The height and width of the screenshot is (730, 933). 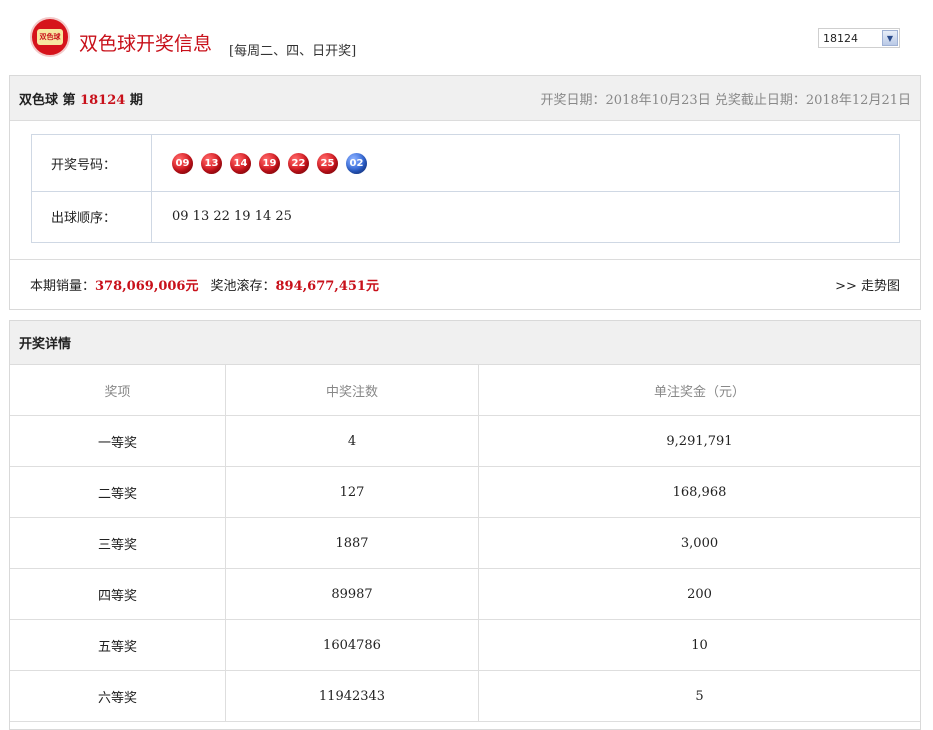 I want to click on winner-count: 1604786, so click(x=352, y=645).